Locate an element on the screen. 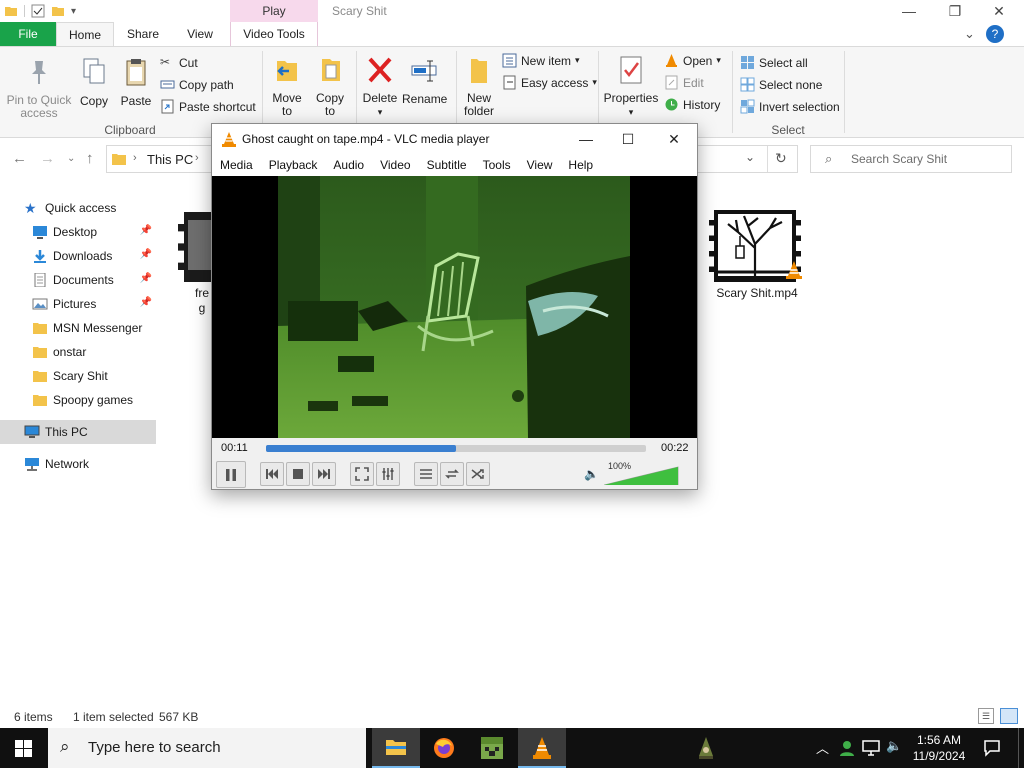 The width and height of the screenshot is (1024, 768). new-folder-button: New folder is located at coordinates (479, 86).